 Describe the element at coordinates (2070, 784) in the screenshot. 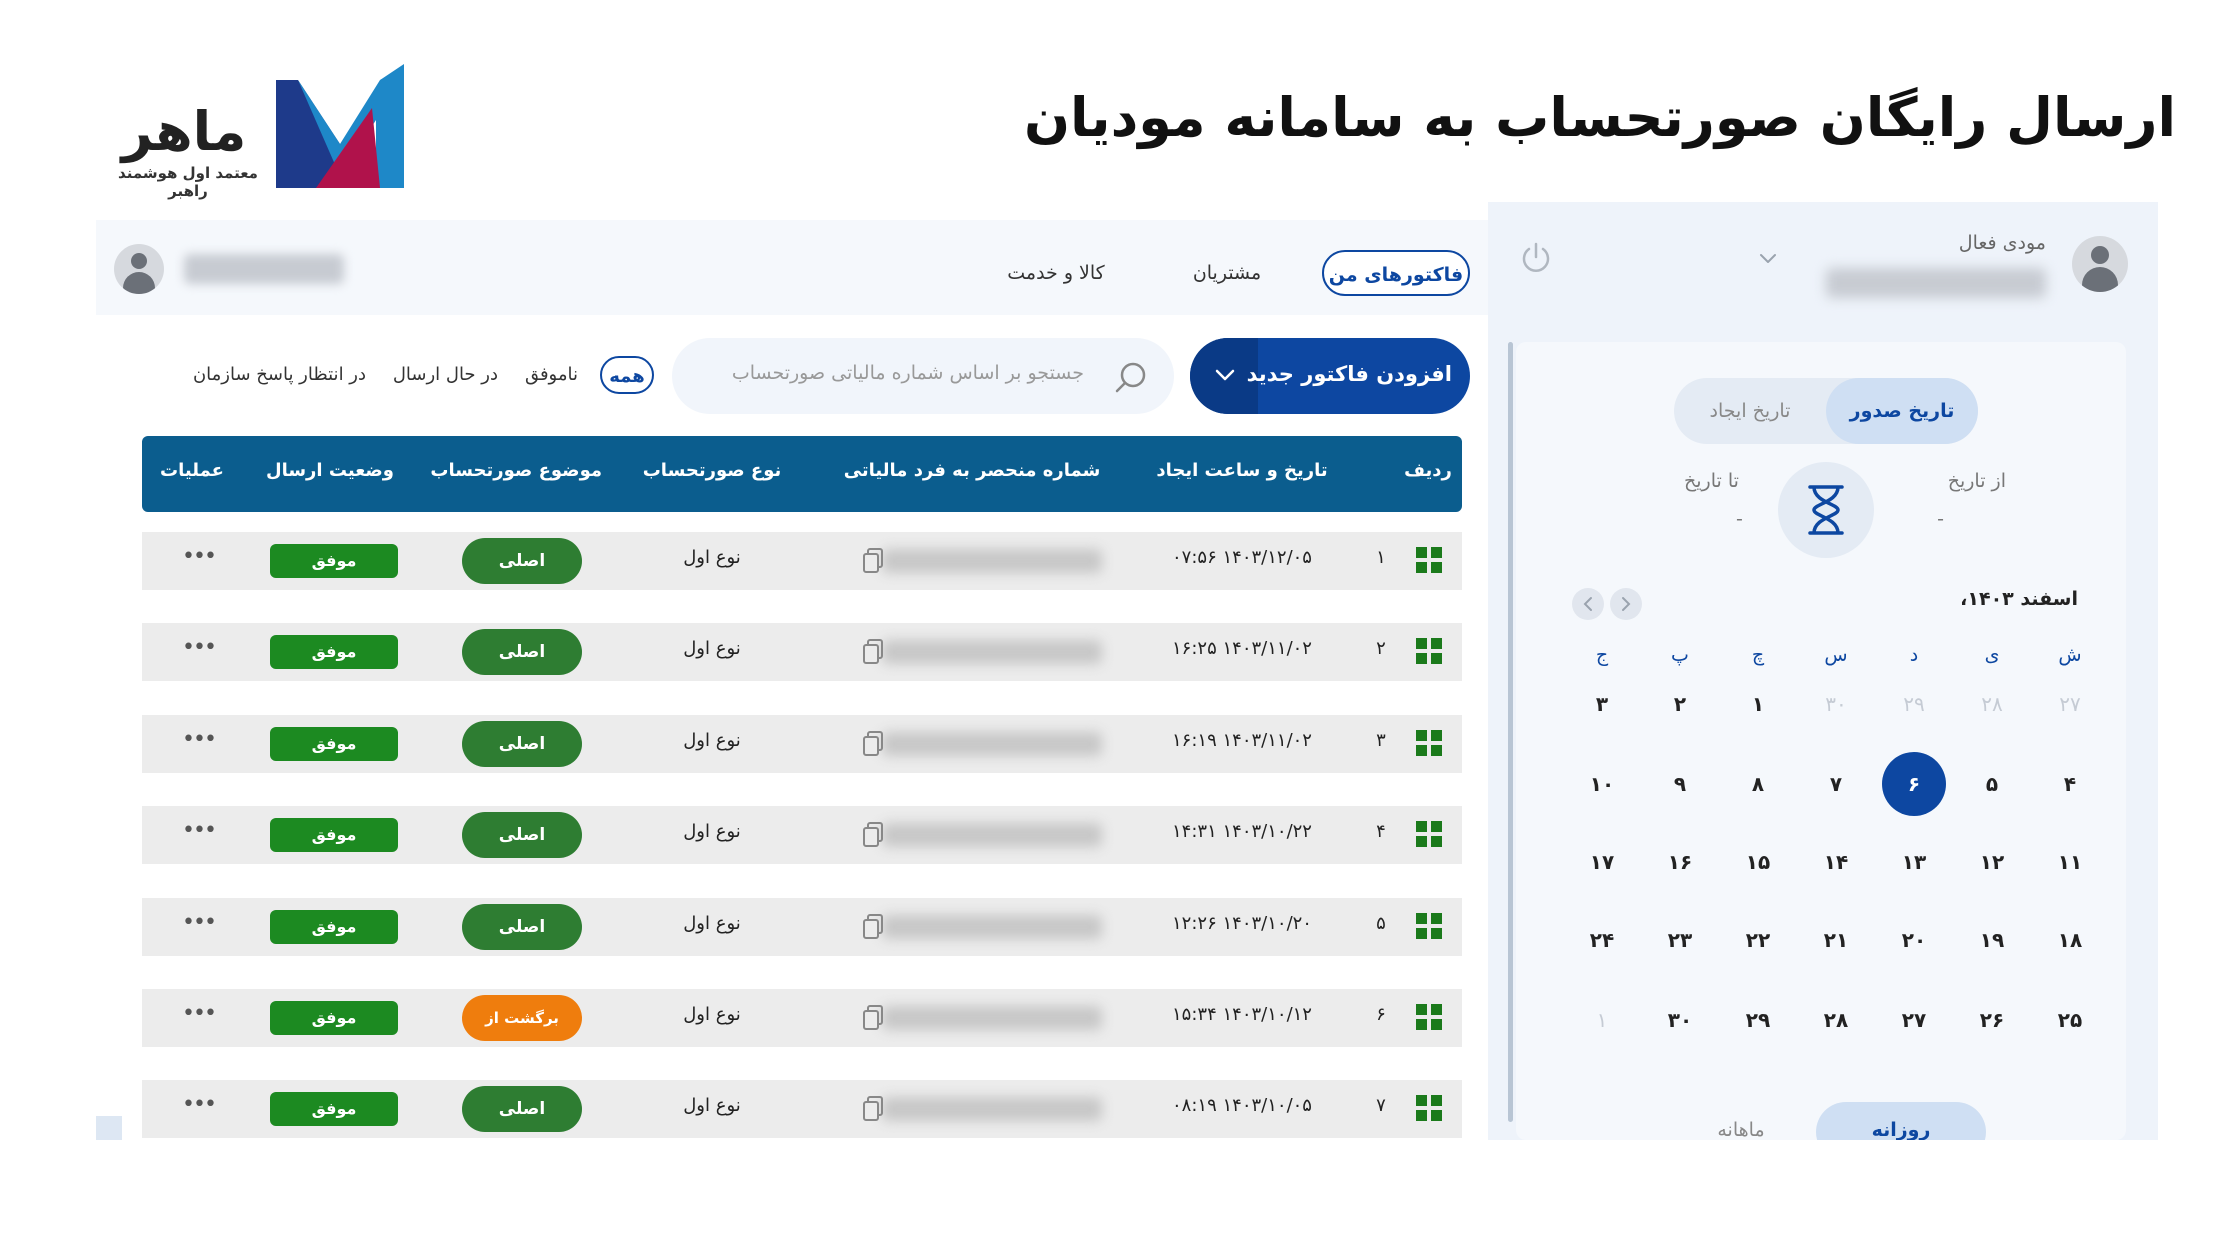

I see `calendar-day: ۴` at that location.